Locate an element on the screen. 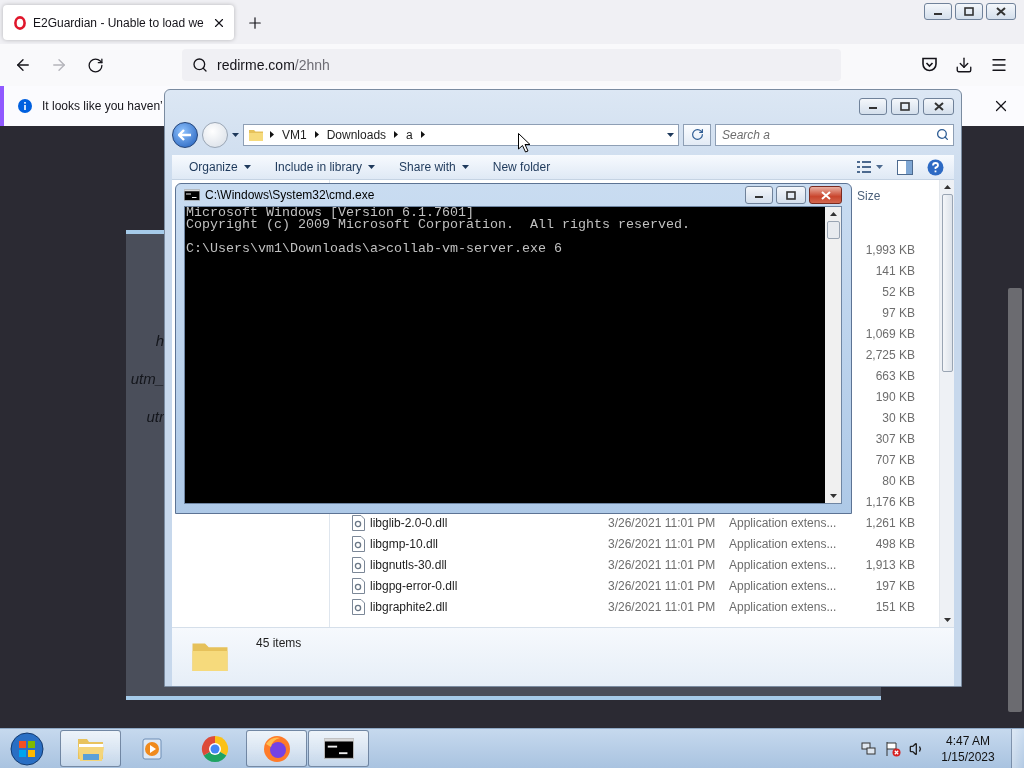  page-text: utm_ is located at coordinates (147, 379).